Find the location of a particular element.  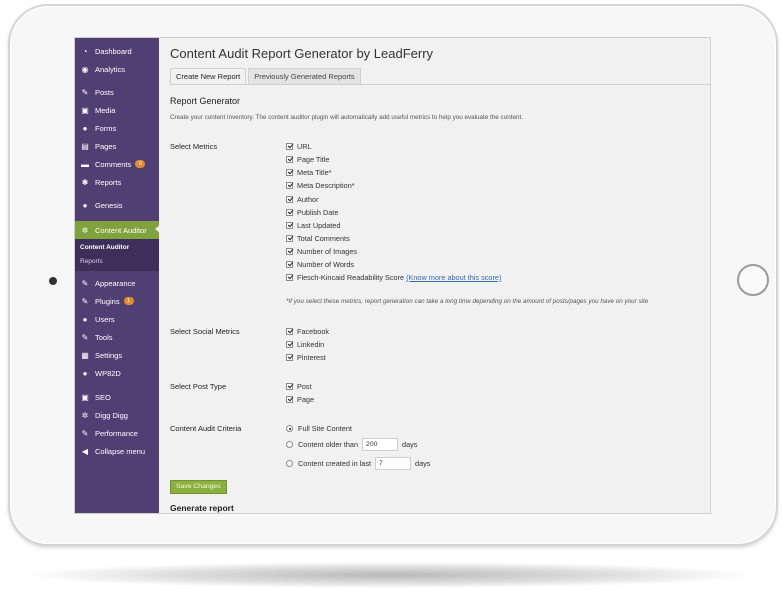

metric-option: Number of Images is located at coordinates (321, 251).